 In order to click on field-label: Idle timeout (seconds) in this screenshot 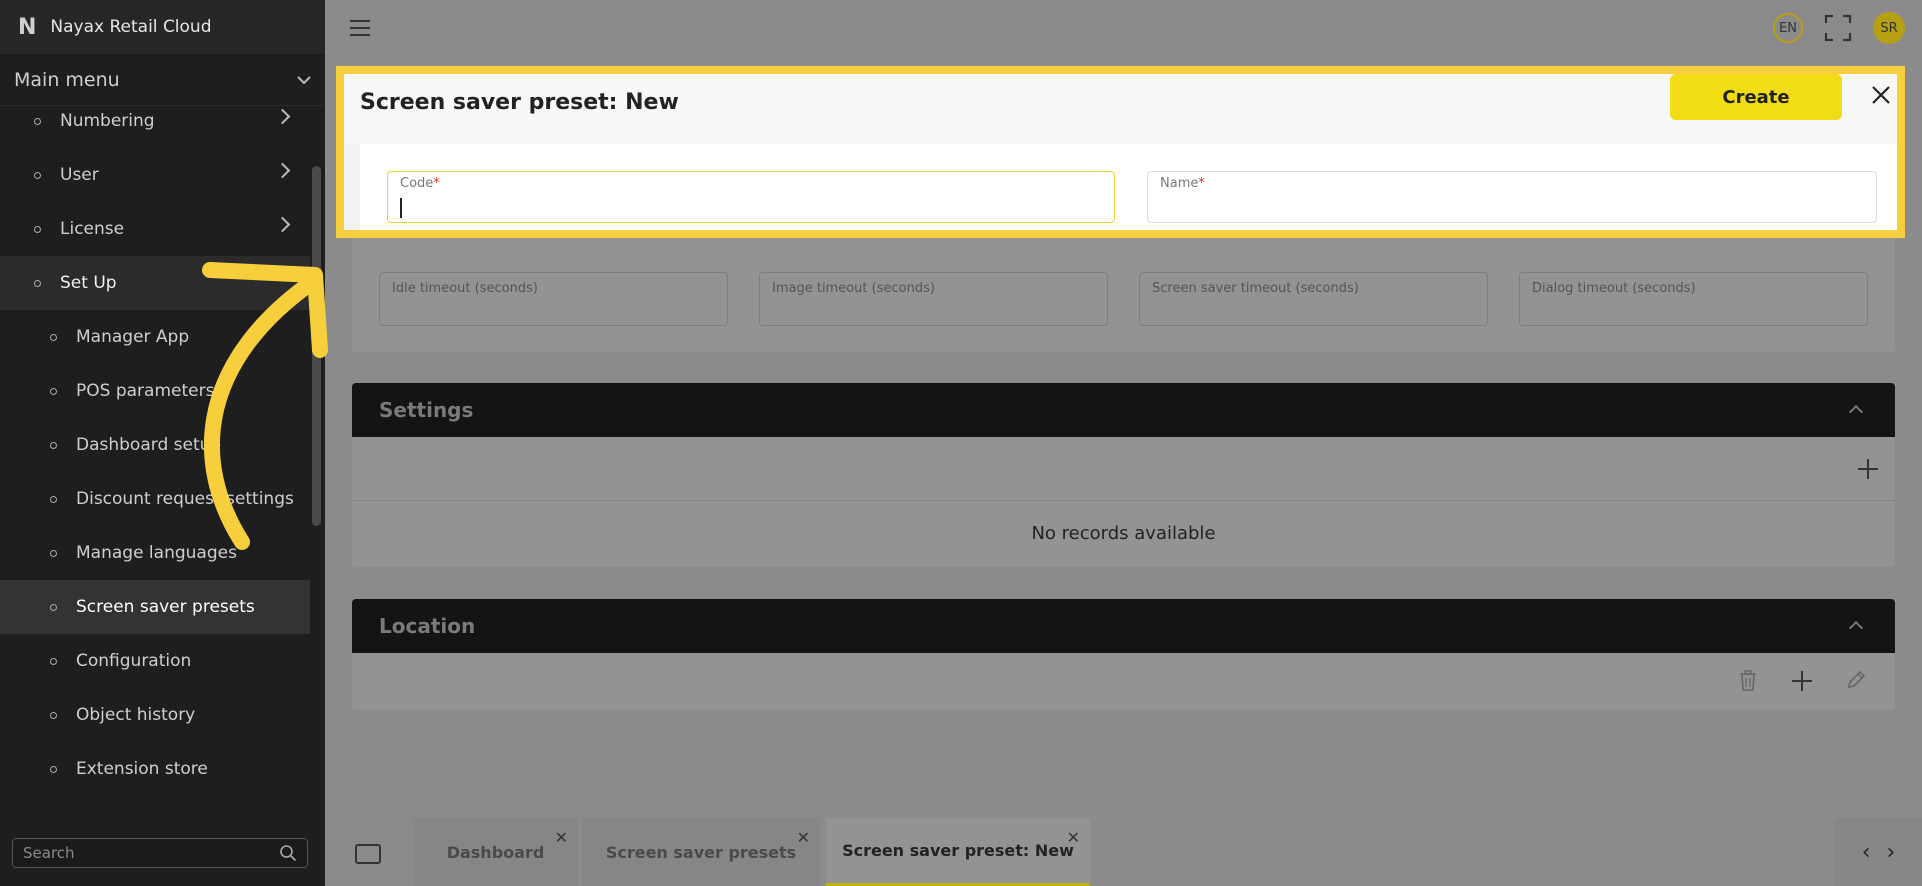, I will do `click(465, 288)`.